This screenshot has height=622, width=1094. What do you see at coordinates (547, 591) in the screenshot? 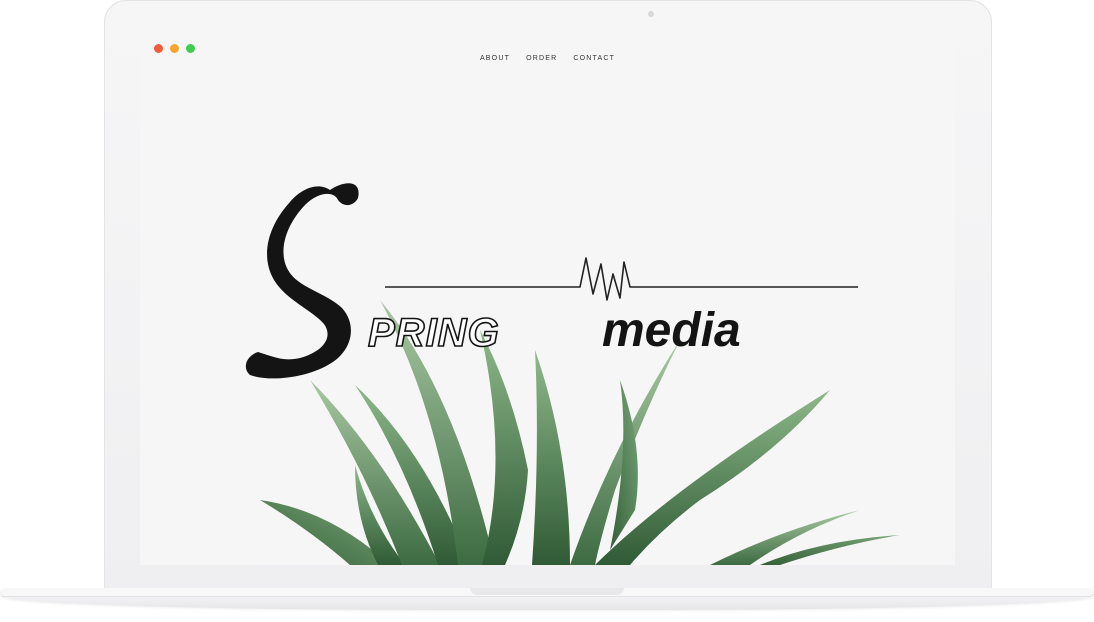
I see `trackpad-notch` at bounding box center [547, 591].